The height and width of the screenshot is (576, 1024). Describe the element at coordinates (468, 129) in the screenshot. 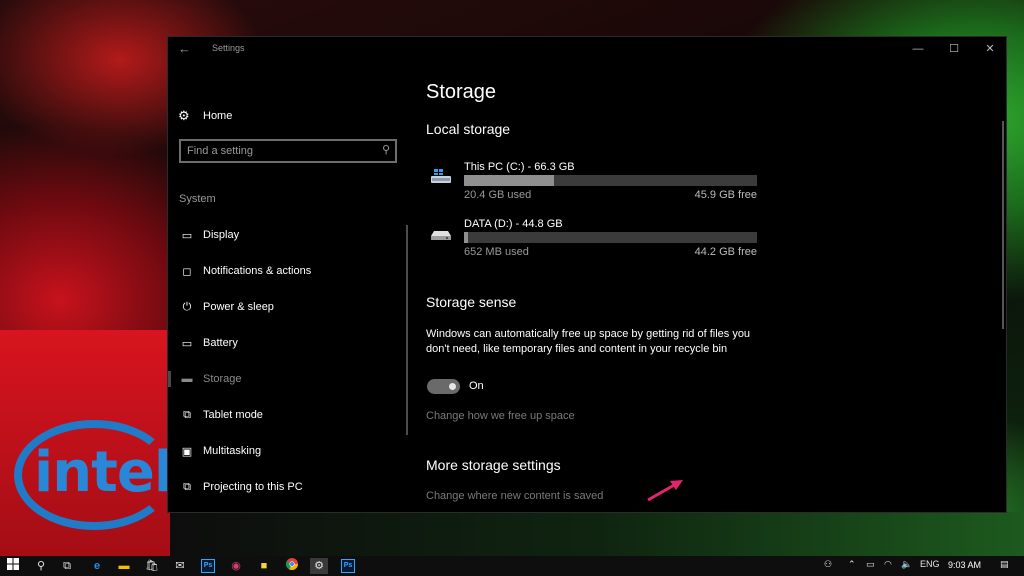

I see `local-storage-heading: Local storage` at that location.